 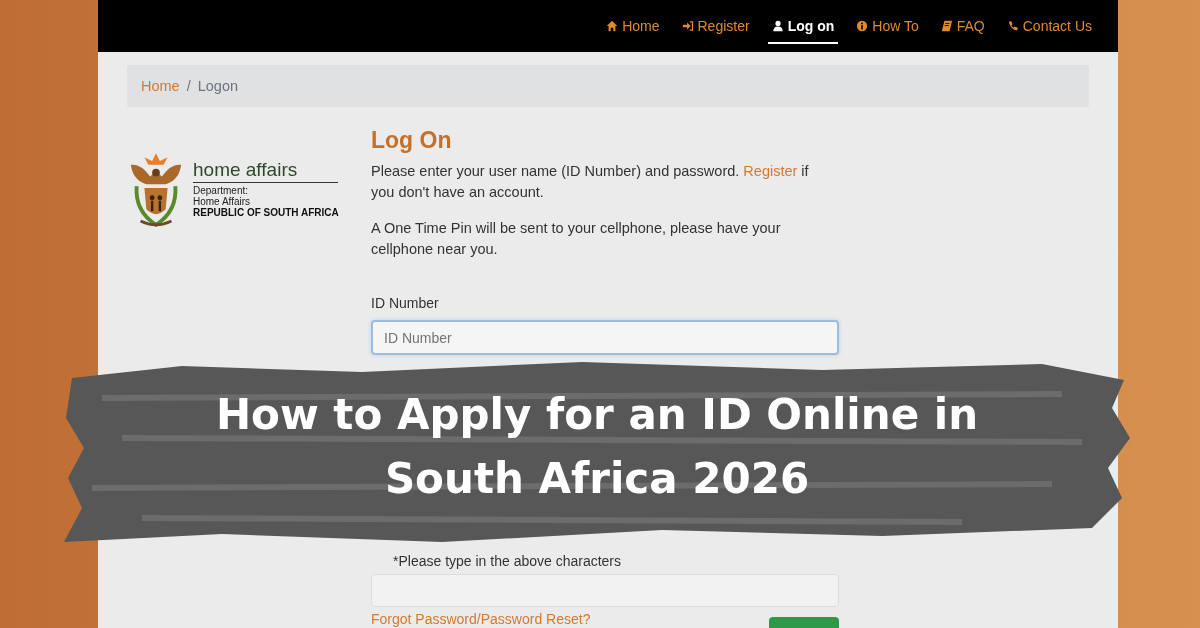 I want to click on field-label: *Please type in the above characters, so click(x=507, y=561).